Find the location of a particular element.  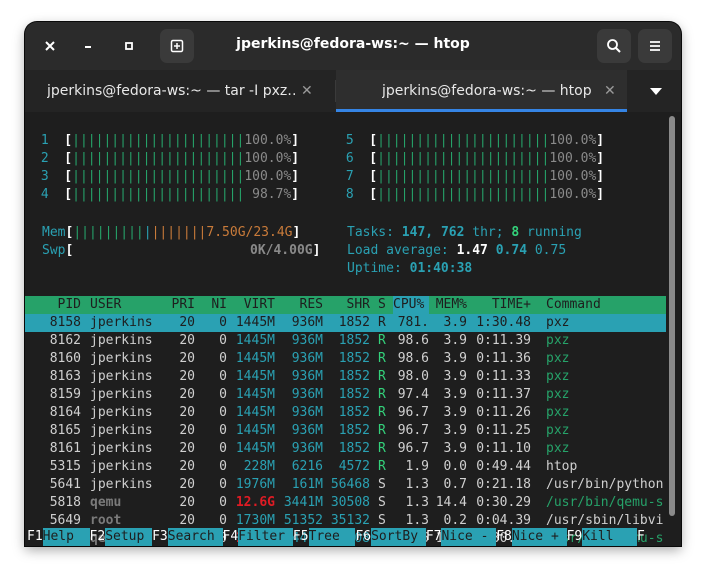

cpu-meter-5: 5 [||||||||||||||||||||||100.0%] is located at coordinates (471, 141).